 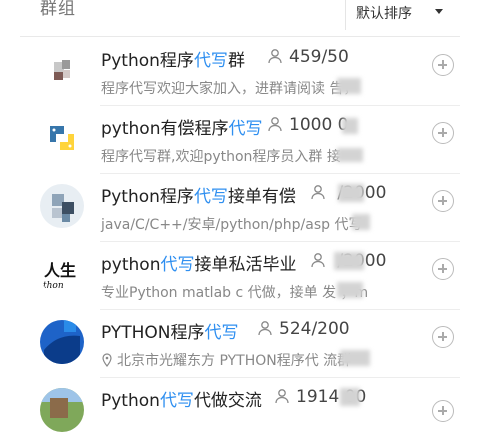 What do you see at coordinates (303, 329) in the screenshot?
I see `member-count: 524/200` at bounding box center [303, 329].